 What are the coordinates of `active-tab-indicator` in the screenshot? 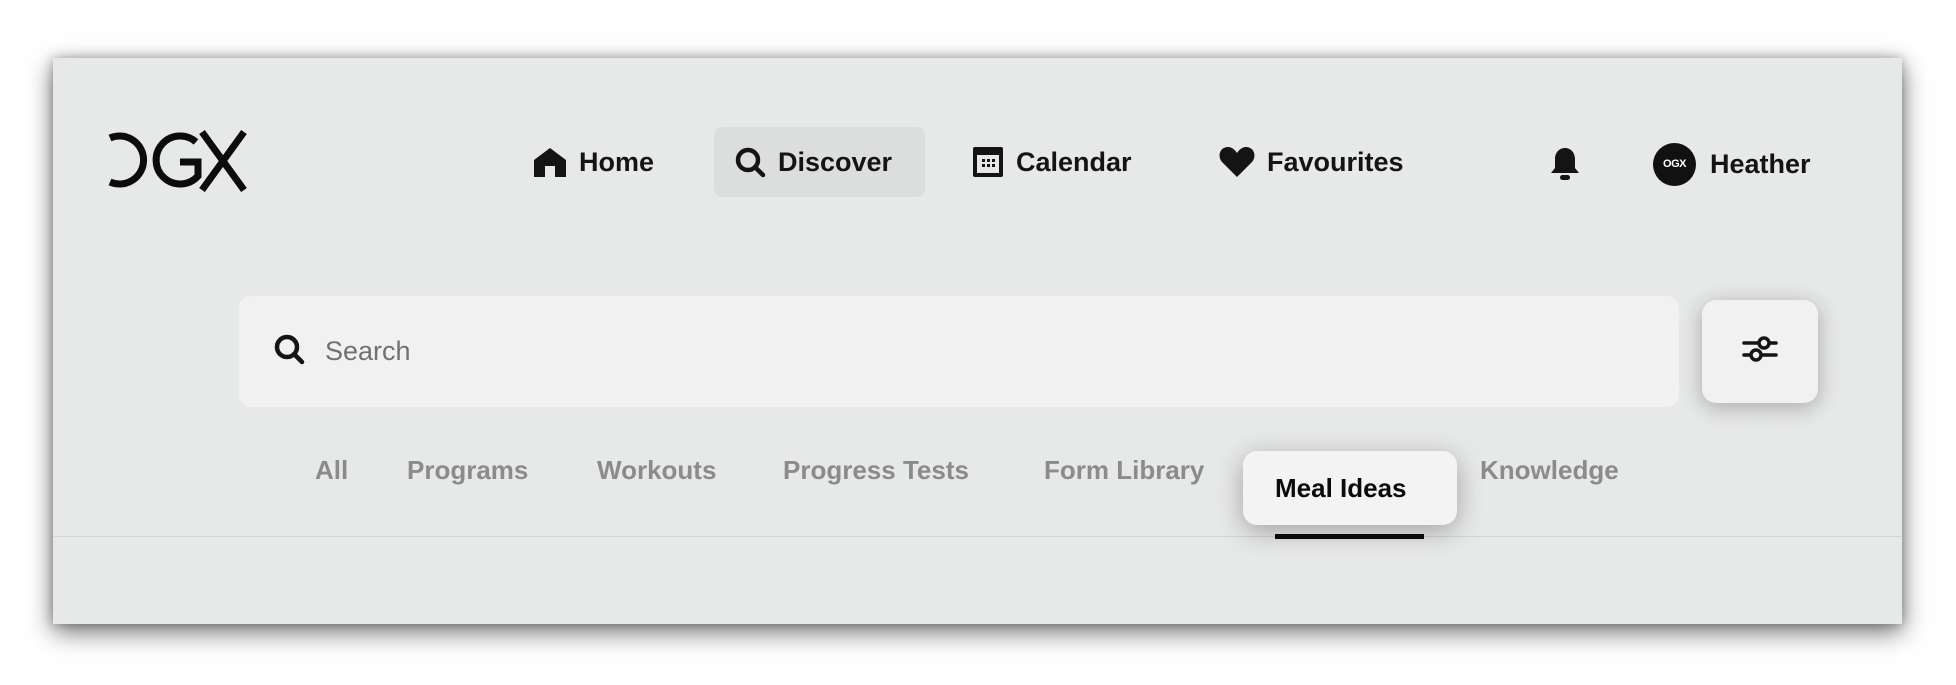 It's located at (1349, 536).